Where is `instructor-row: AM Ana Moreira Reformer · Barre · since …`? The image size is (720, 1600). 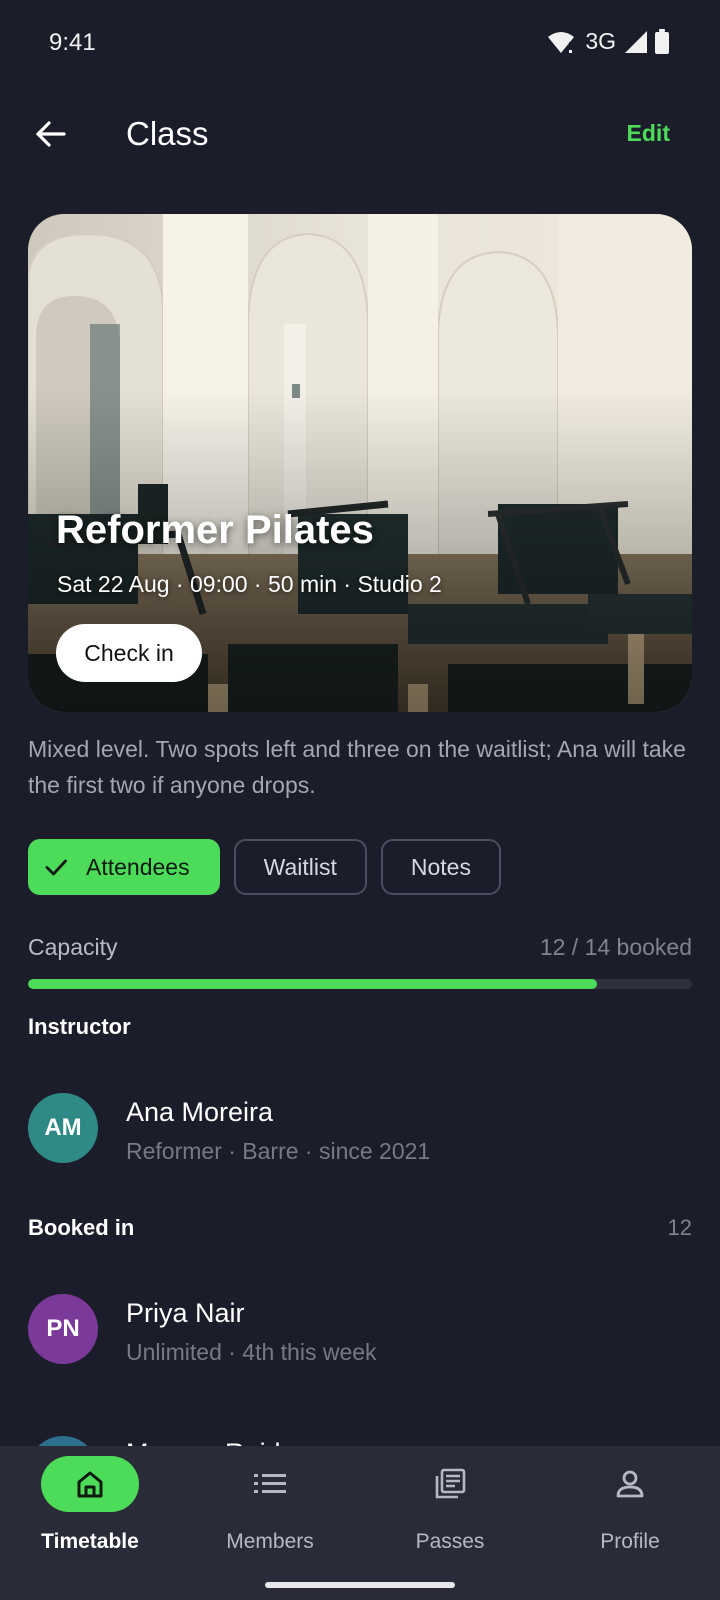 instructor-row: AM Ana Moreira Reformer · Barre · since … is located at coordinates (360, 1129).